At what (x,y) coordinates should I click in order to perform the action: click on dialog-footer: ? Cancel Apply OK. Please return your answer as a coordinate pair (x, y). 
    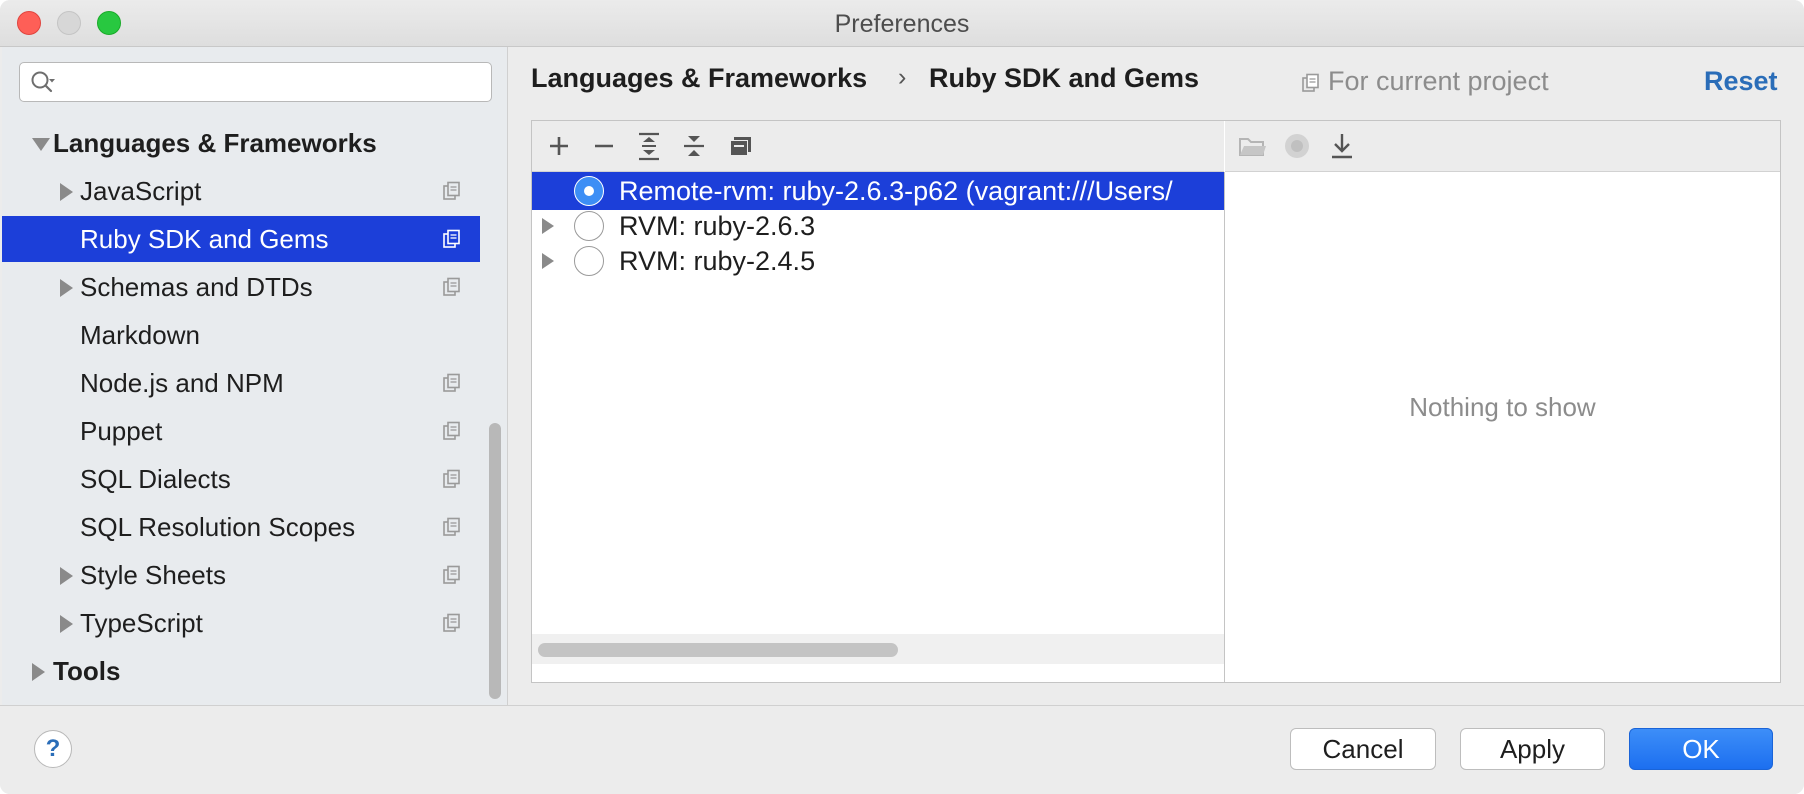
    Looking at the image, I should click on (902, 749).